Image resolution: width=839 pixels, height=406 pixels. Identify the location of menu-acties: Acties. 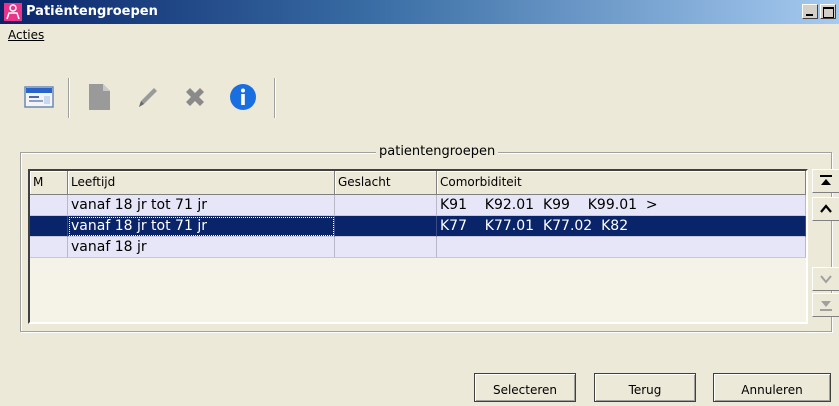
(26, 35).